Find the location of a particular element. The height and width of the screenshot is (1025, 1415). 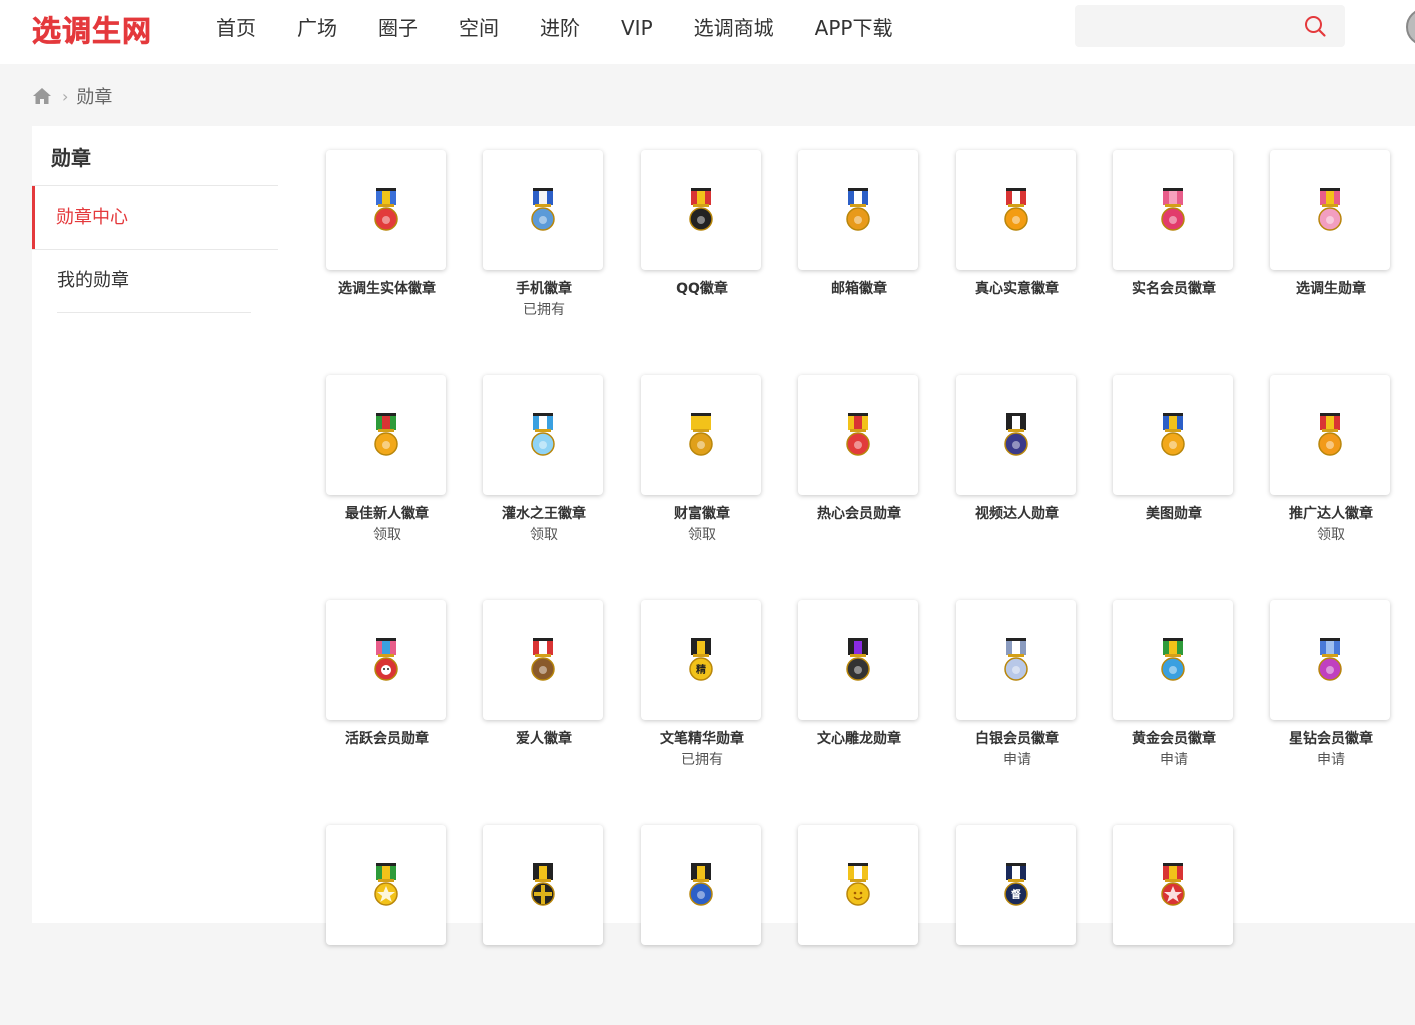

badge-name: 热心会员勋章 is located at coordinates (859, 514).